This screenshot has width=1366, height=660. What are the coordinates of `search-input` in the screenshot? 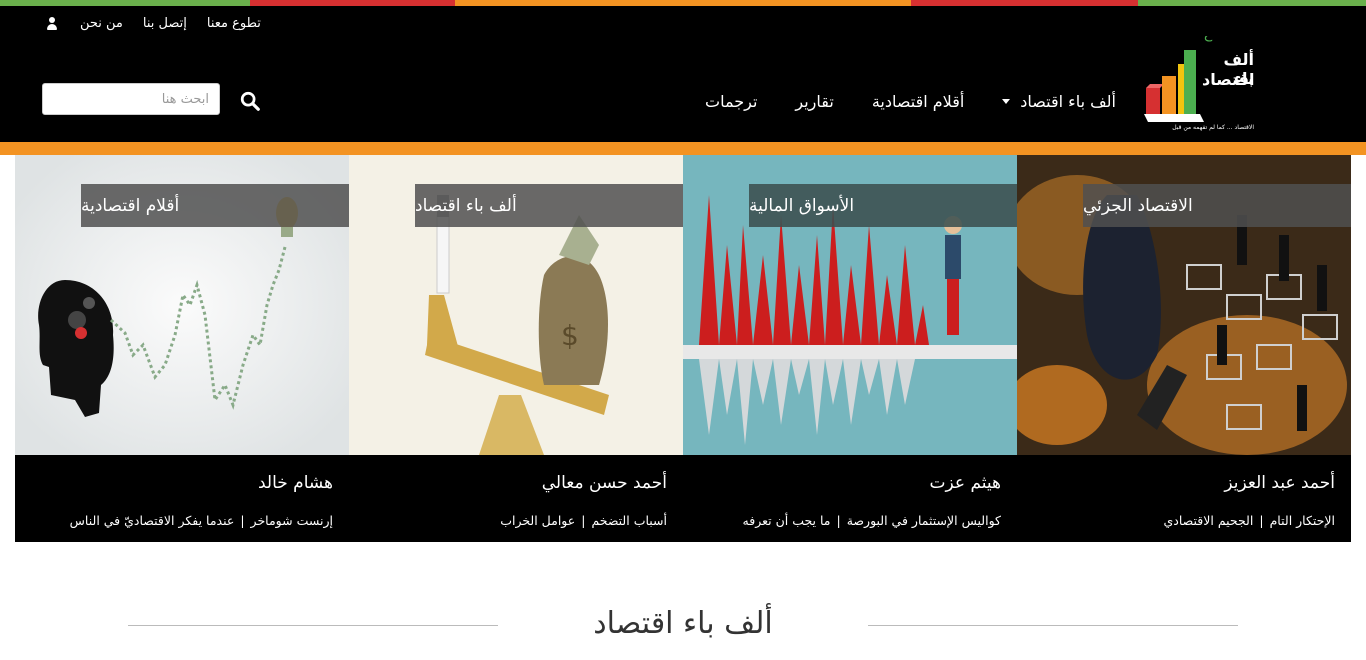 It's located at (131, 99).